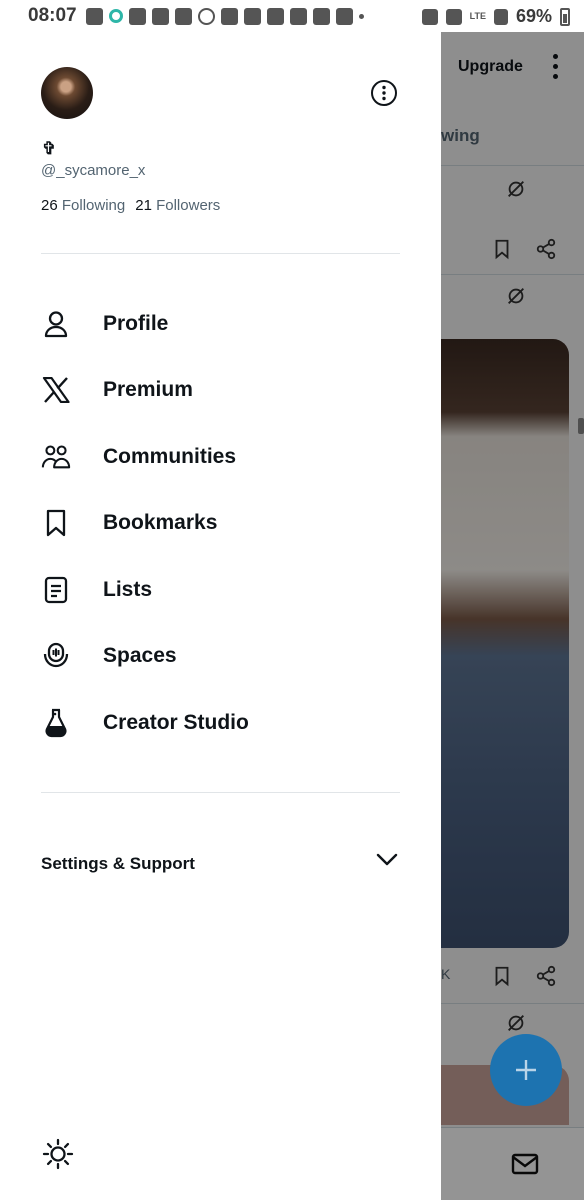 This screenshot has width=584, height=1200. What do you see at coordinates (361, 16) in the screenshot?
I see `more-notifications-icon` at bounding box center [361, 16].